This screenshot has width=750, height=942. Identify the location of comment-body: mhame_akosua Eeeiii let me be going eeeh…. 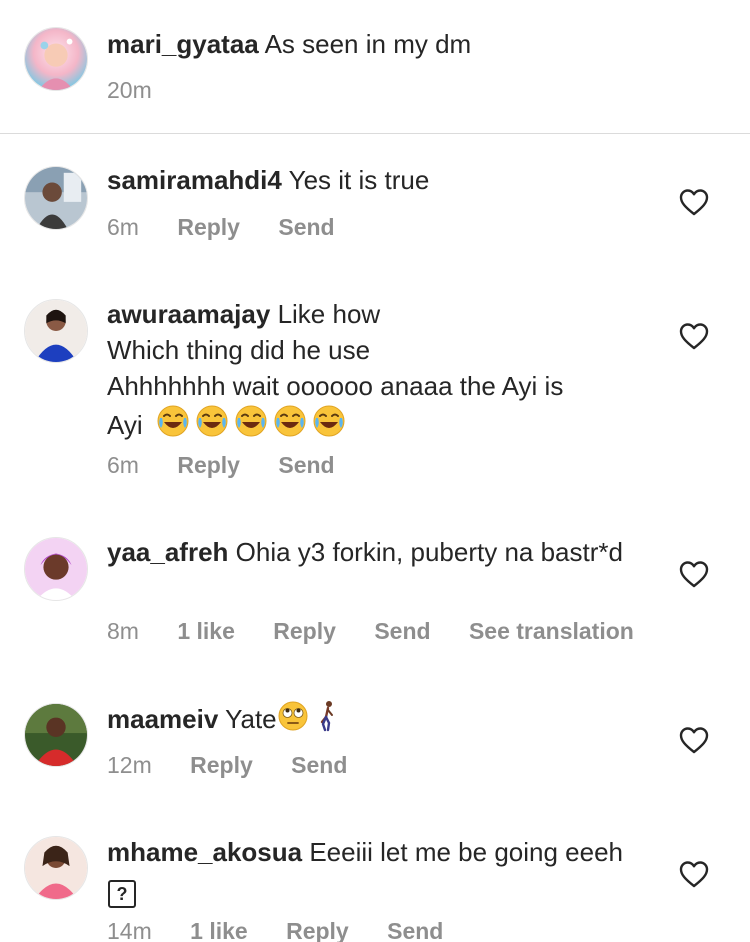
(373, 871).